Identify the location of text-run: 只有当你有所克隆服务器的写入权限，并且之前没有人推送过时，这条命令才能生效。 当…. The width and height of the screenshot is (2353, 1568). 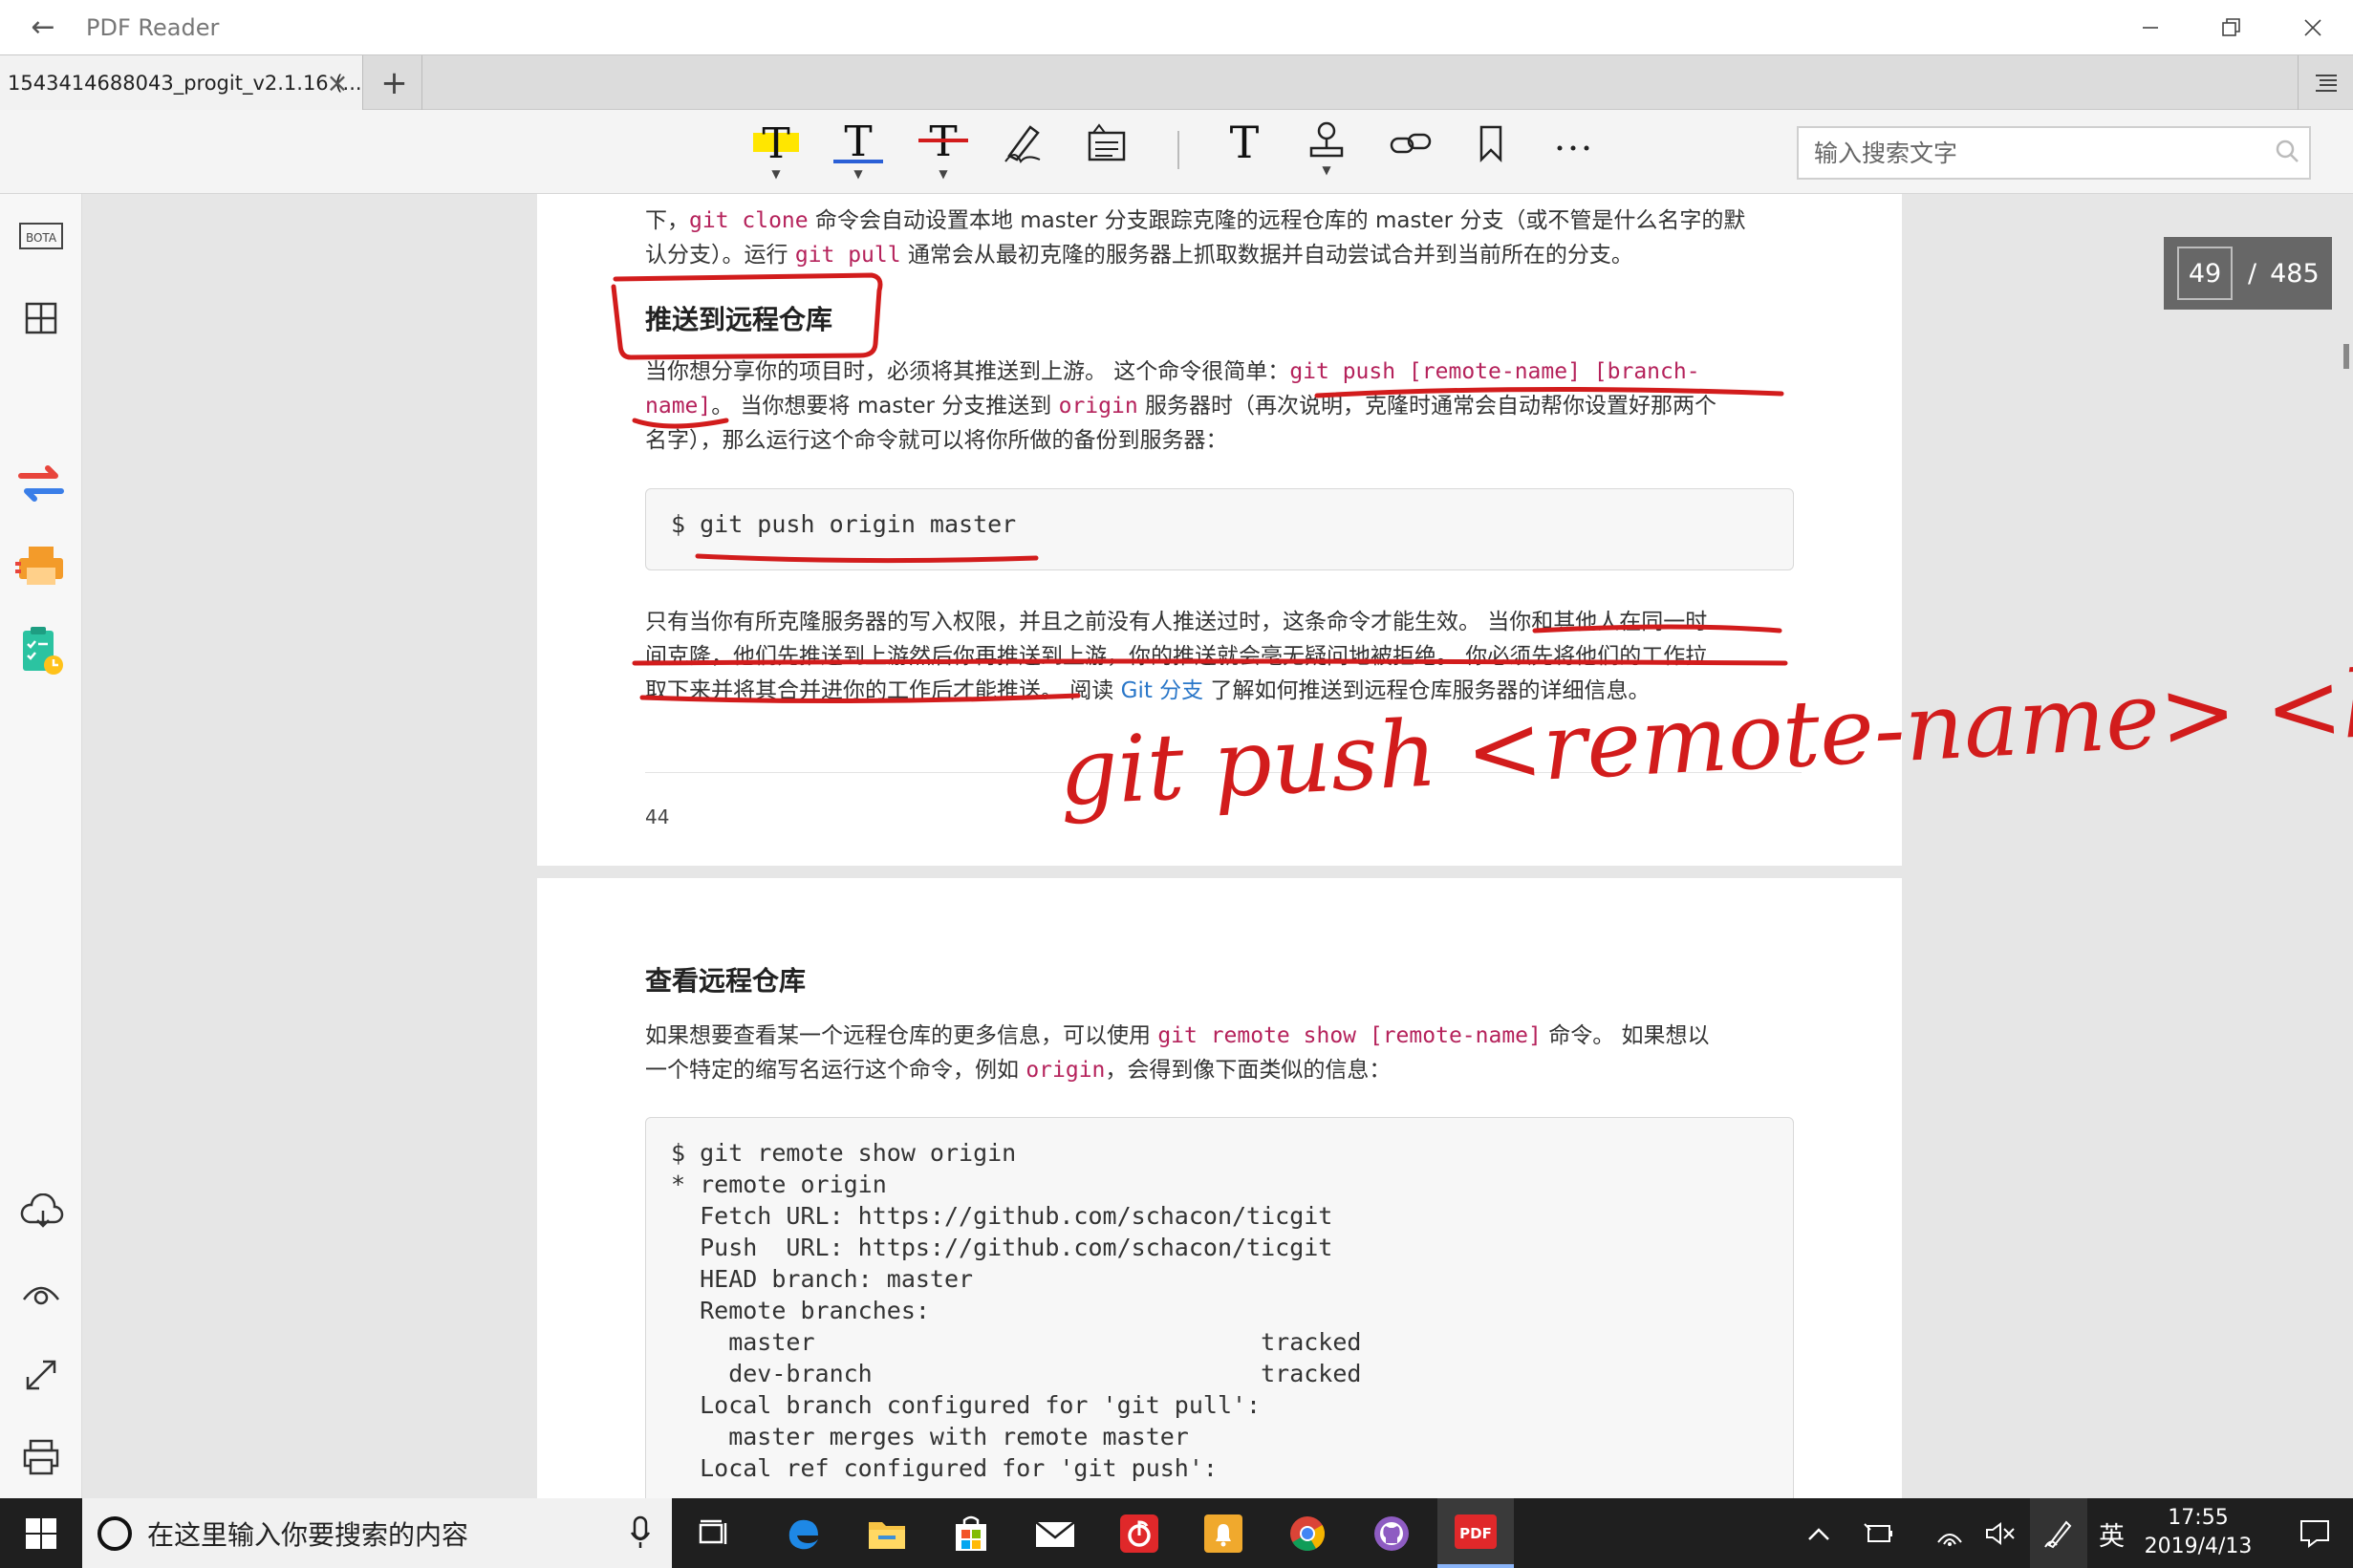
(1176, 622).